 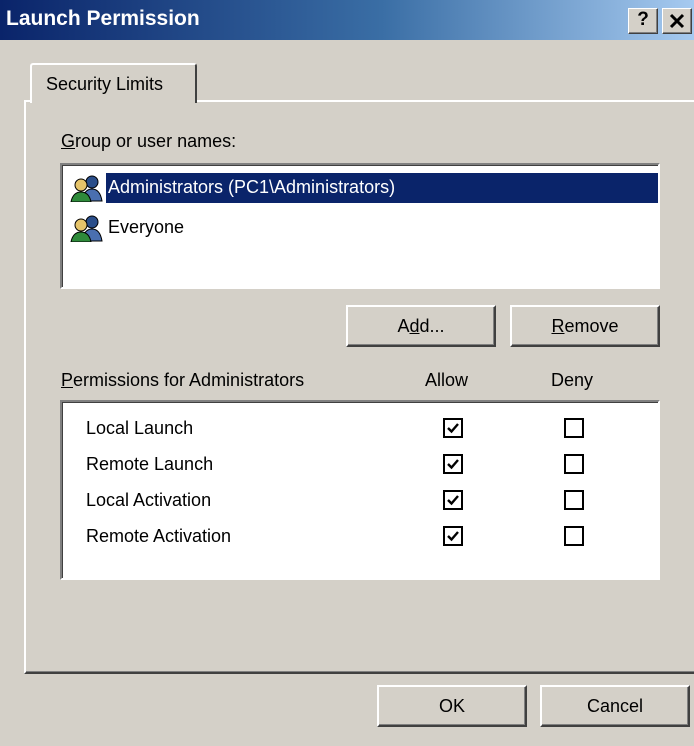 What do you see at coordinates (105, 84) in the screenshot?
I see `tab-label: Security Limits` at bounding box center [105, 84].